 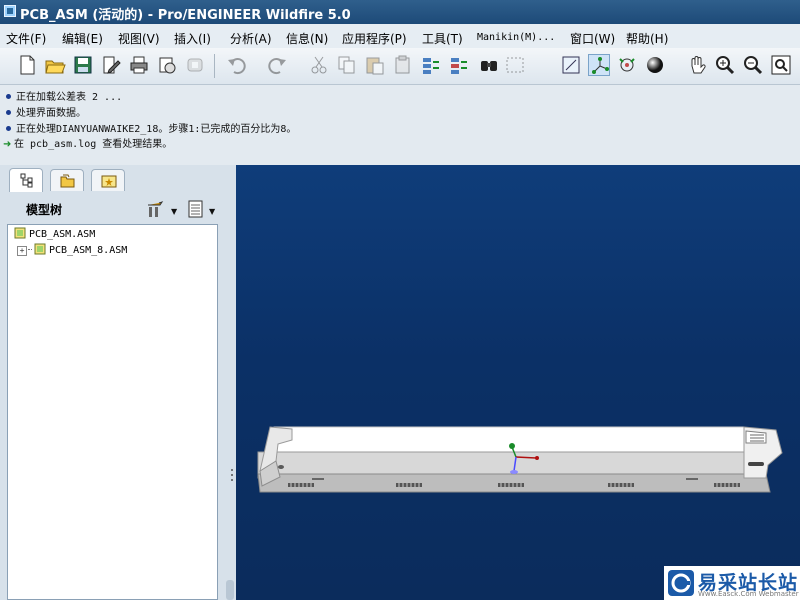 I want to click on menu-view: 视图(V), so click(x=139, y=38).